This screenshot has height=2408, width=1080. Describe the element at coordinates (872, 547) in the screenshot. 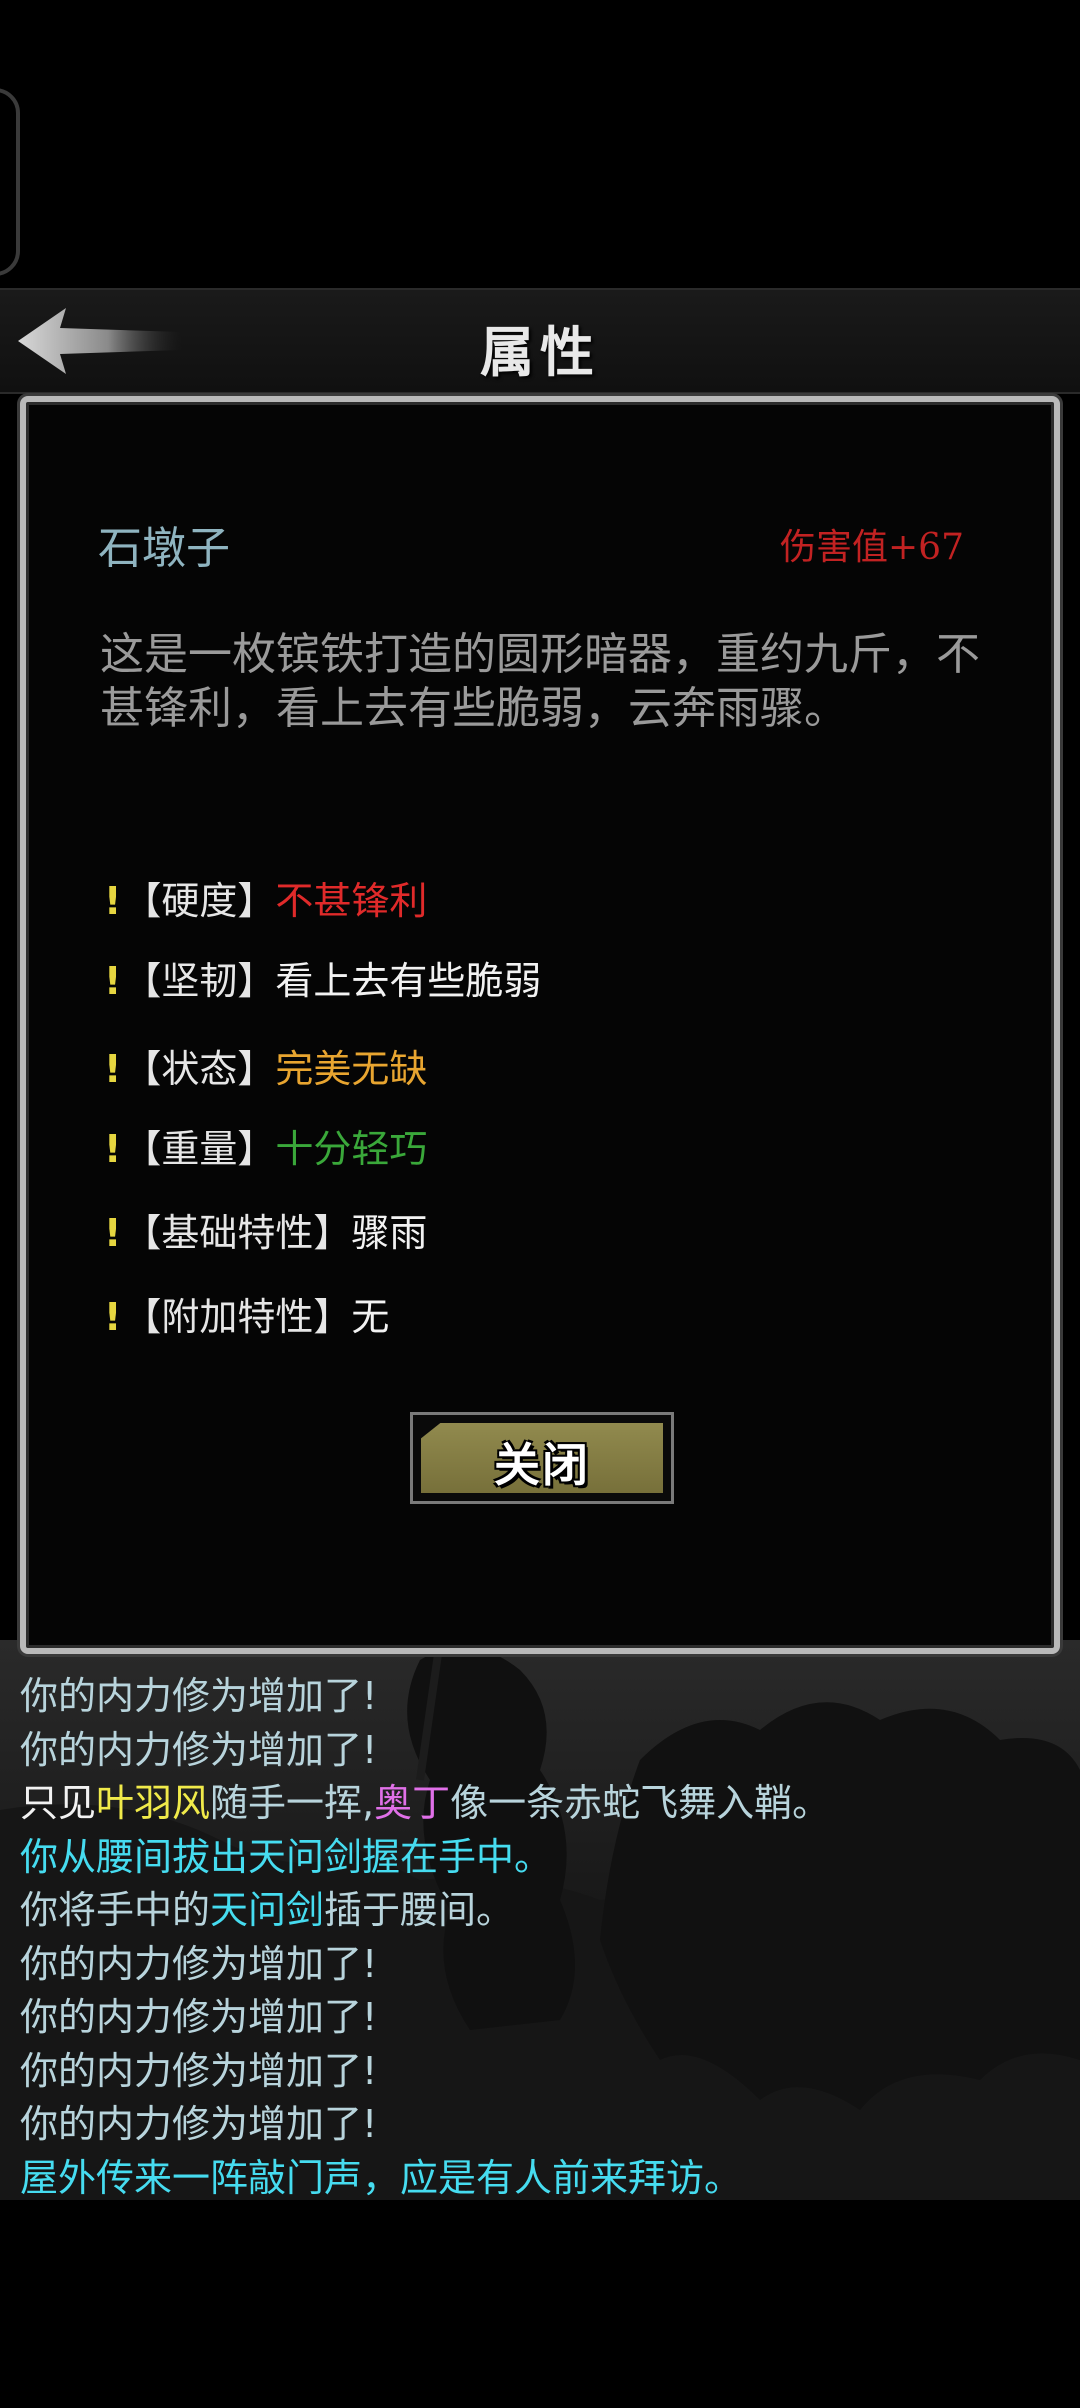

I see `damage-value: 伤害值+67` at that location.